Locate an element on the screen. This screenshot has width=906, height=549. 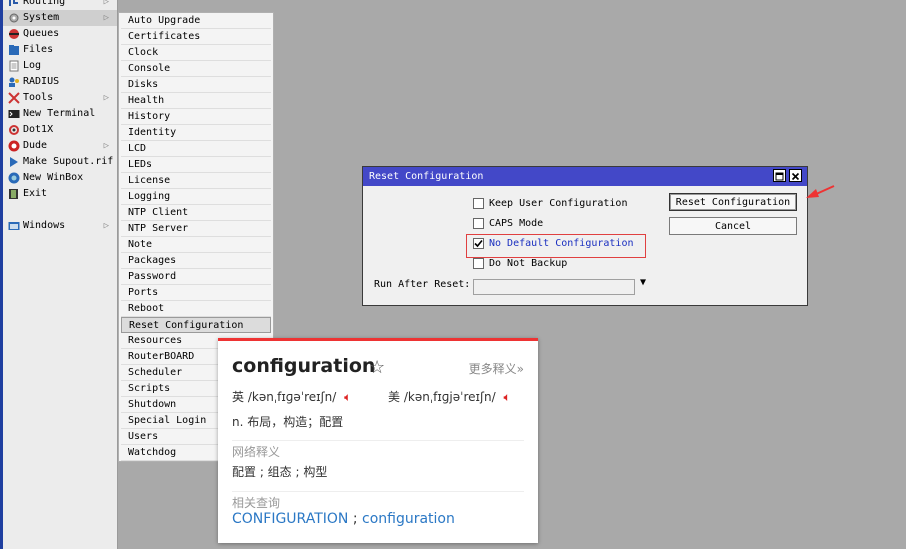
submenu-item: Auto Upgrade is located at coordinates (196, 21).